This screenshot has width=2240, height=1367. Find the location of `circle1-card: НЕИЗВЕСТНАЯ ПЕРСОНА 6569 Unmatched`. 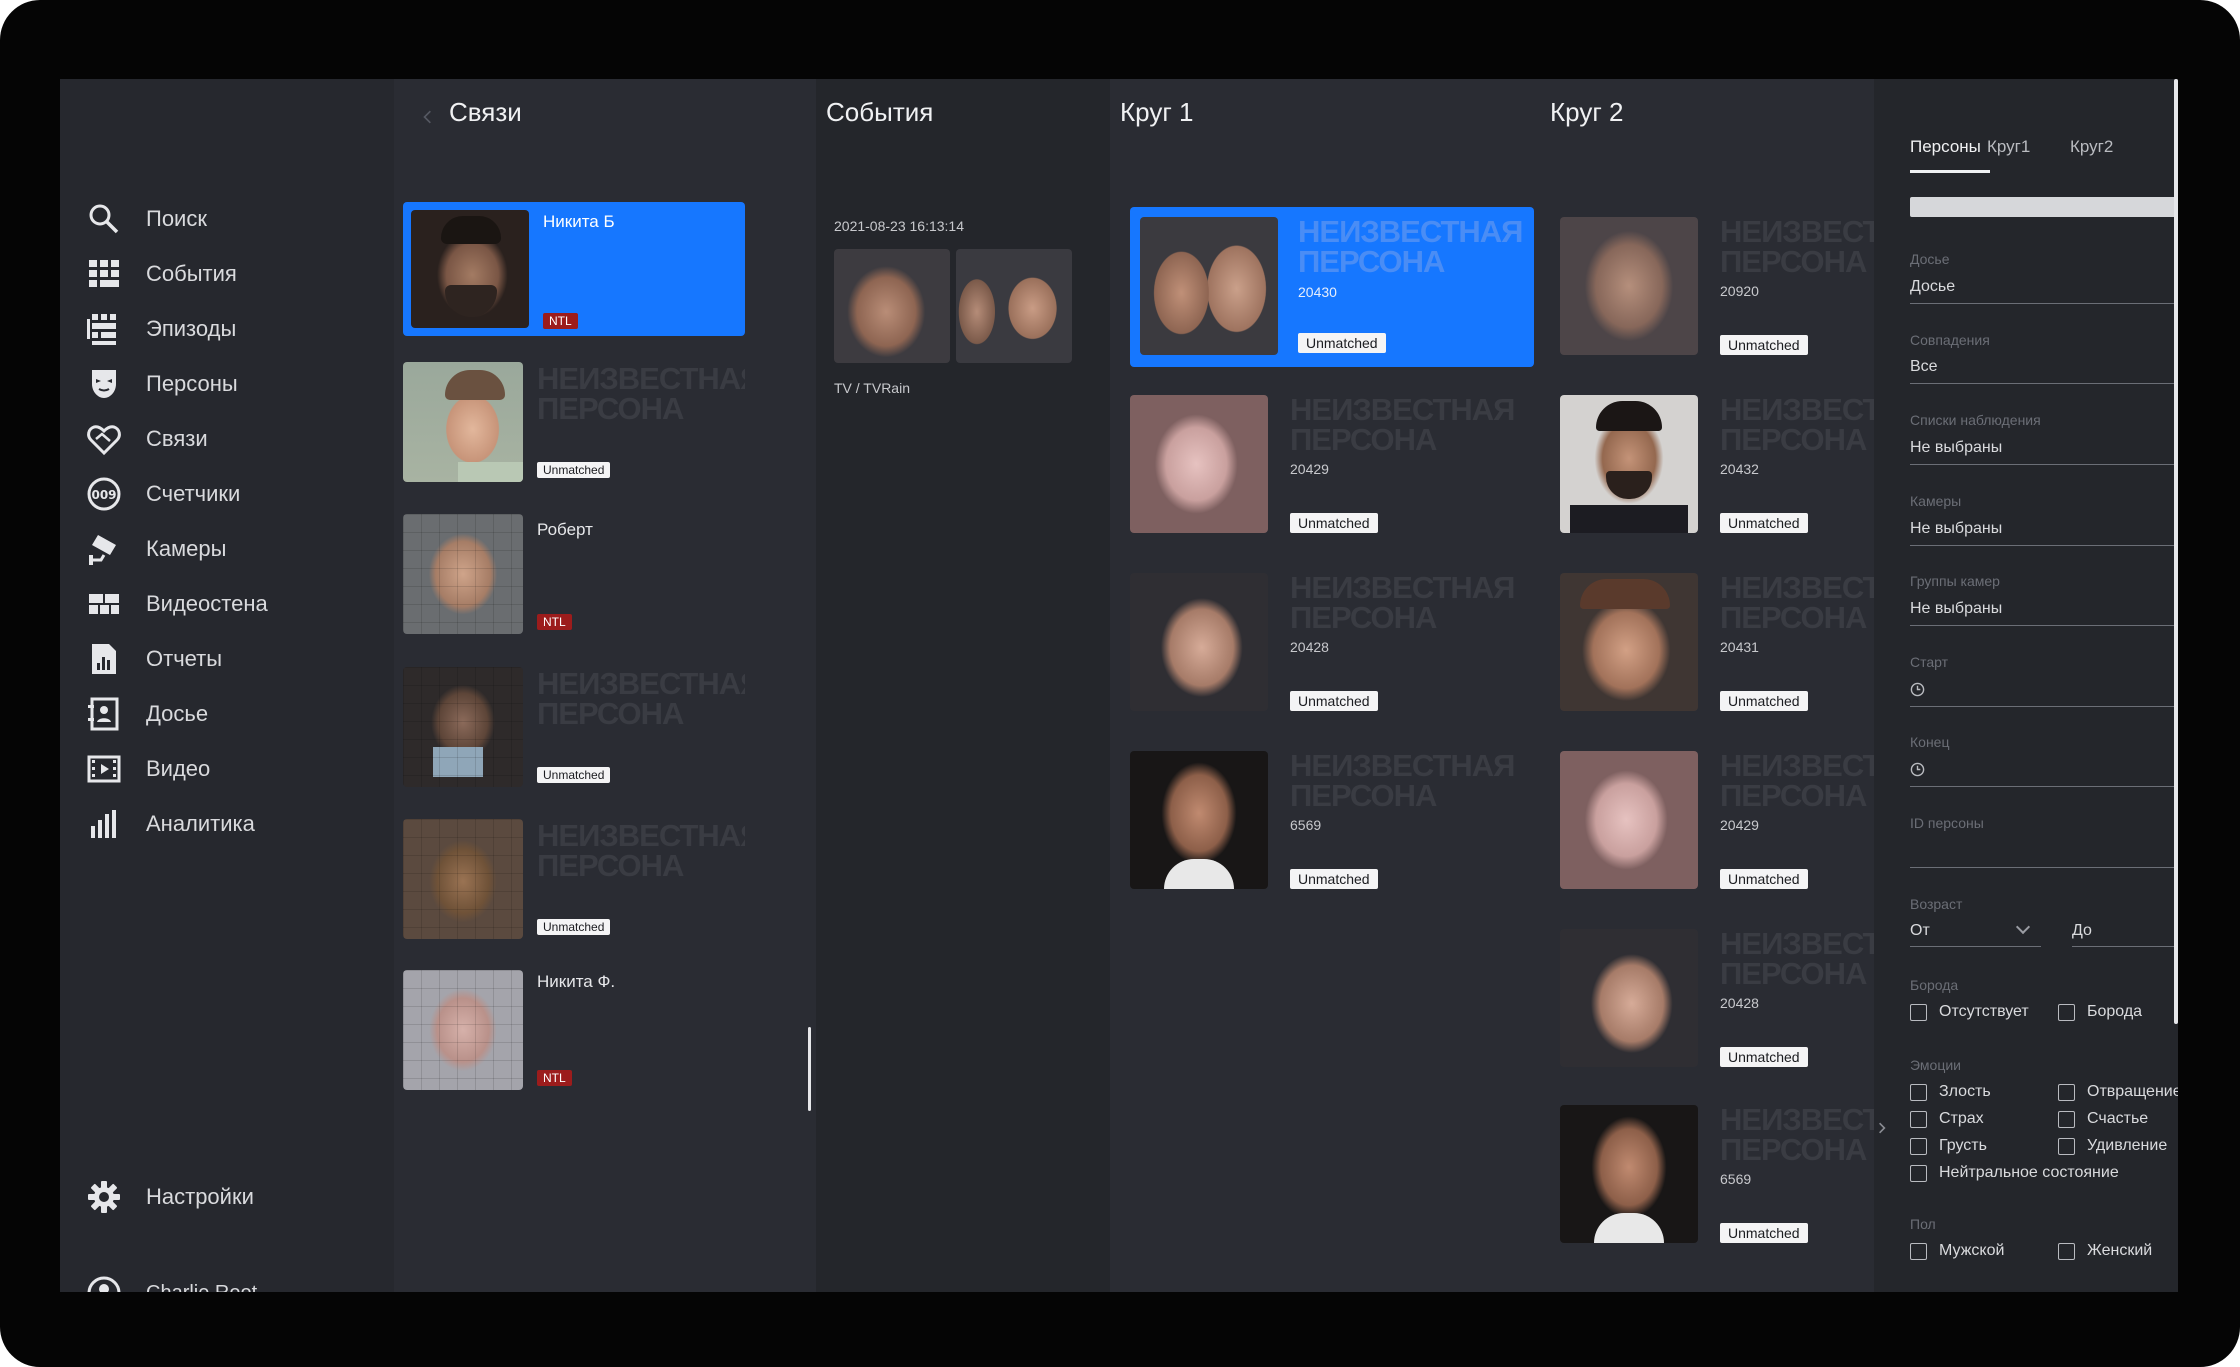

circle1-card: НЕИЗВЕСТНАЯ ПЕРСОНА 6569 Unmatched is located at coordinates (1332, 821).